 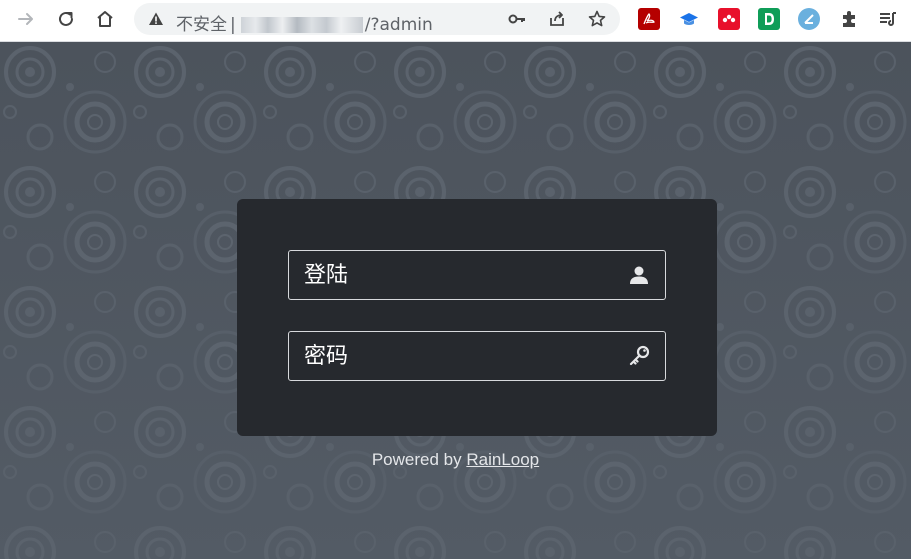 I want to click on pdf-extension-icon, so click(x=649, y=19).